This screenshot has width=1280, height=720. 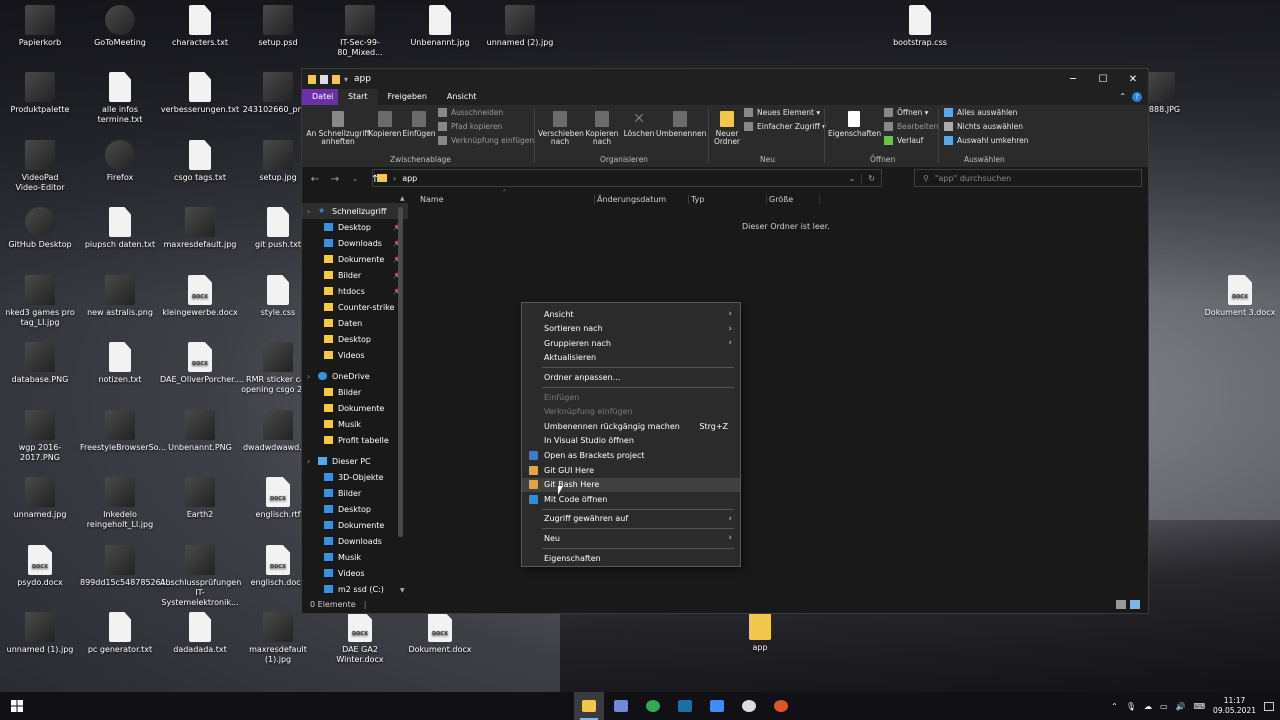 I want to click on nav-item: › OneDrive, so click(x=355, y=376).